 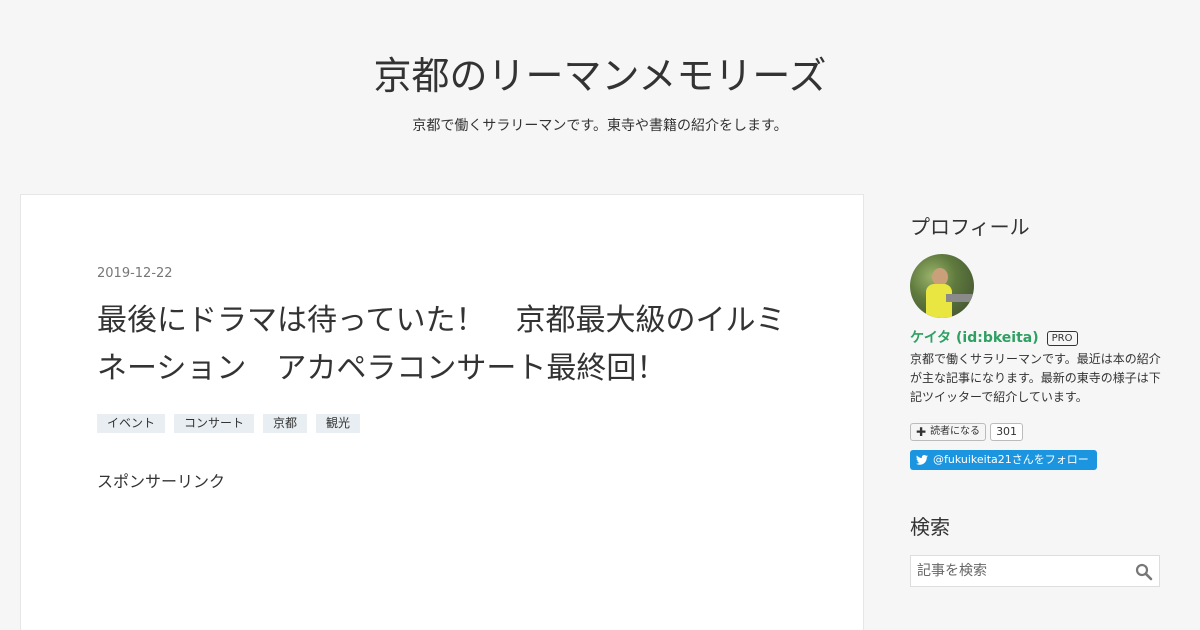 What do you see at coordinates (214, 423) in the screenshot?
I see `category-tag-concert: コンサート` at bounding box center [214, 423].